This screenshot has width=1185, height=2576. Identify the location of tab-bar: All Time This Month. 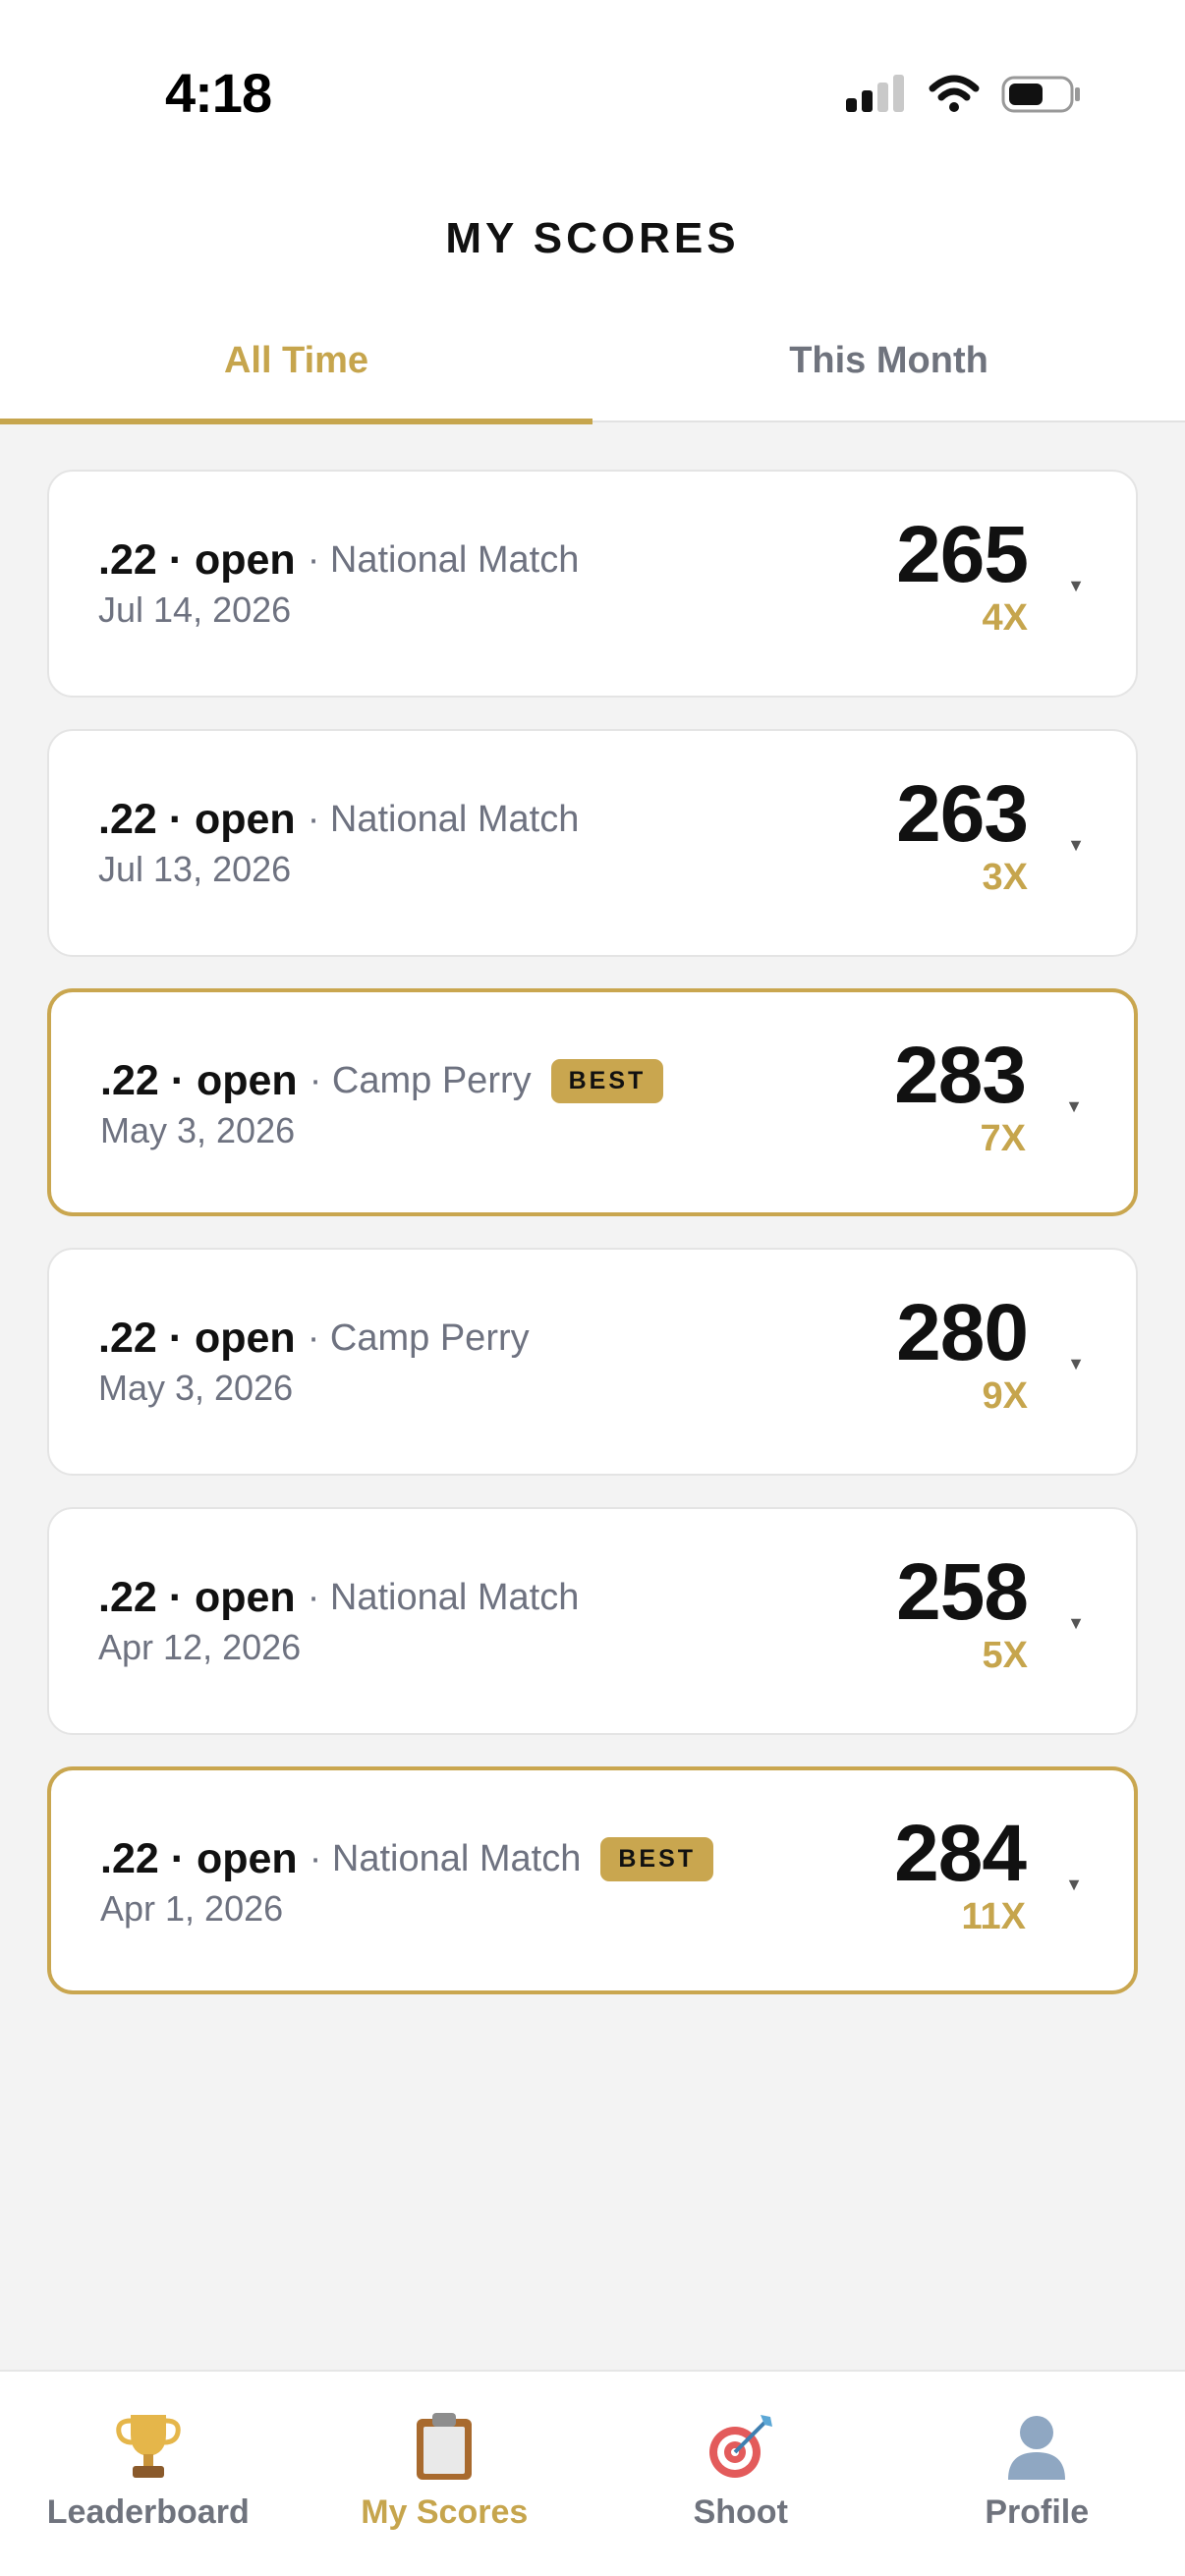
(592, 369).